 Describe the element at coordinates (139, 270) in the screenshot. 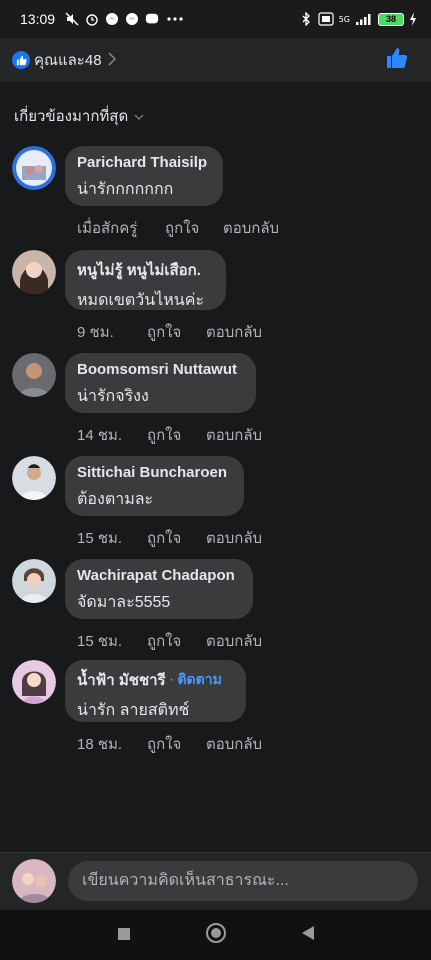

I see `comment-author: หนูไม่รู้ หนูไม่เสือก.` at that location.